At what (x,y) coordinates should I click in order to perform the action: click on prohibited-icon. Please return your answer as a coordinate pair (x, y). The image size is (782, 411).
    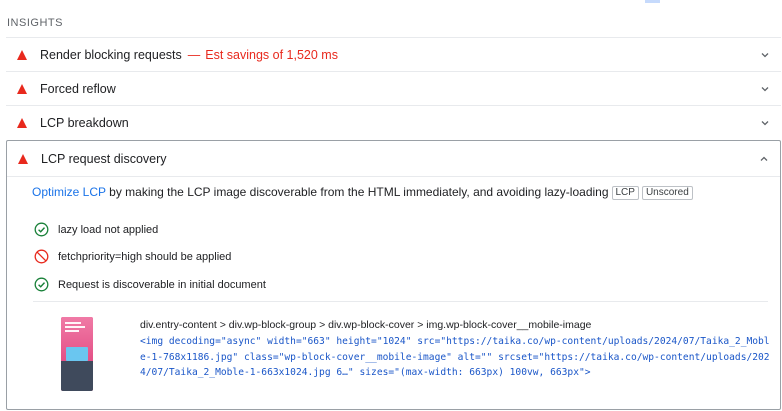
    Looking at the image, I should click on (41, 256).